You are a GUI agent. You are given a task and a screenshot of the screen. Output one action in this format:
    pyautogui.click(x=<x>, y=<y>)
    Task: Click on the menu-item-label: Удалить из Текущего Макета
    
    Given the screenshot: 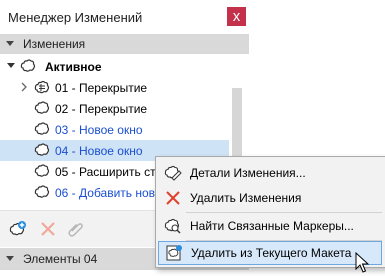 What is the action you would take?
    pyautogui.click(x=271, y=253)
    